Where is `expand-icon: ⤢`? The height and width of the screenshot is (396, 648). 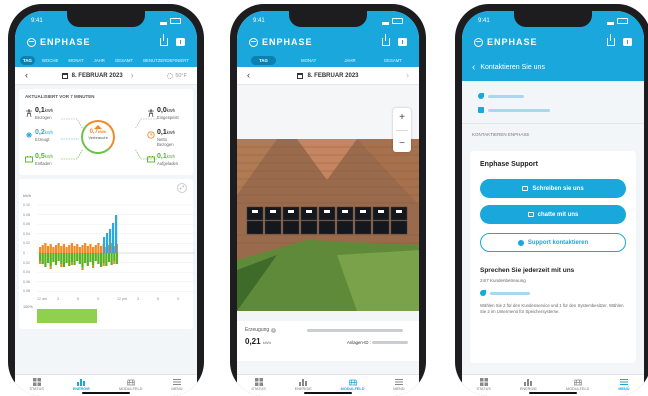 expand-icon: ⤢ is located at coordinates (182, 188).